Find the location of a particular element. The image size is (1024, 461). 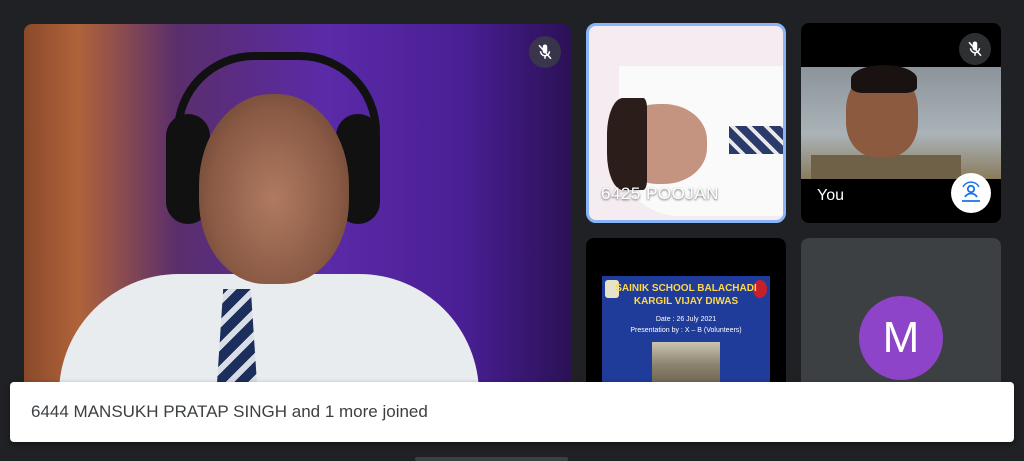

participant-tile-avatar: M is located at coordinates (901, 318).